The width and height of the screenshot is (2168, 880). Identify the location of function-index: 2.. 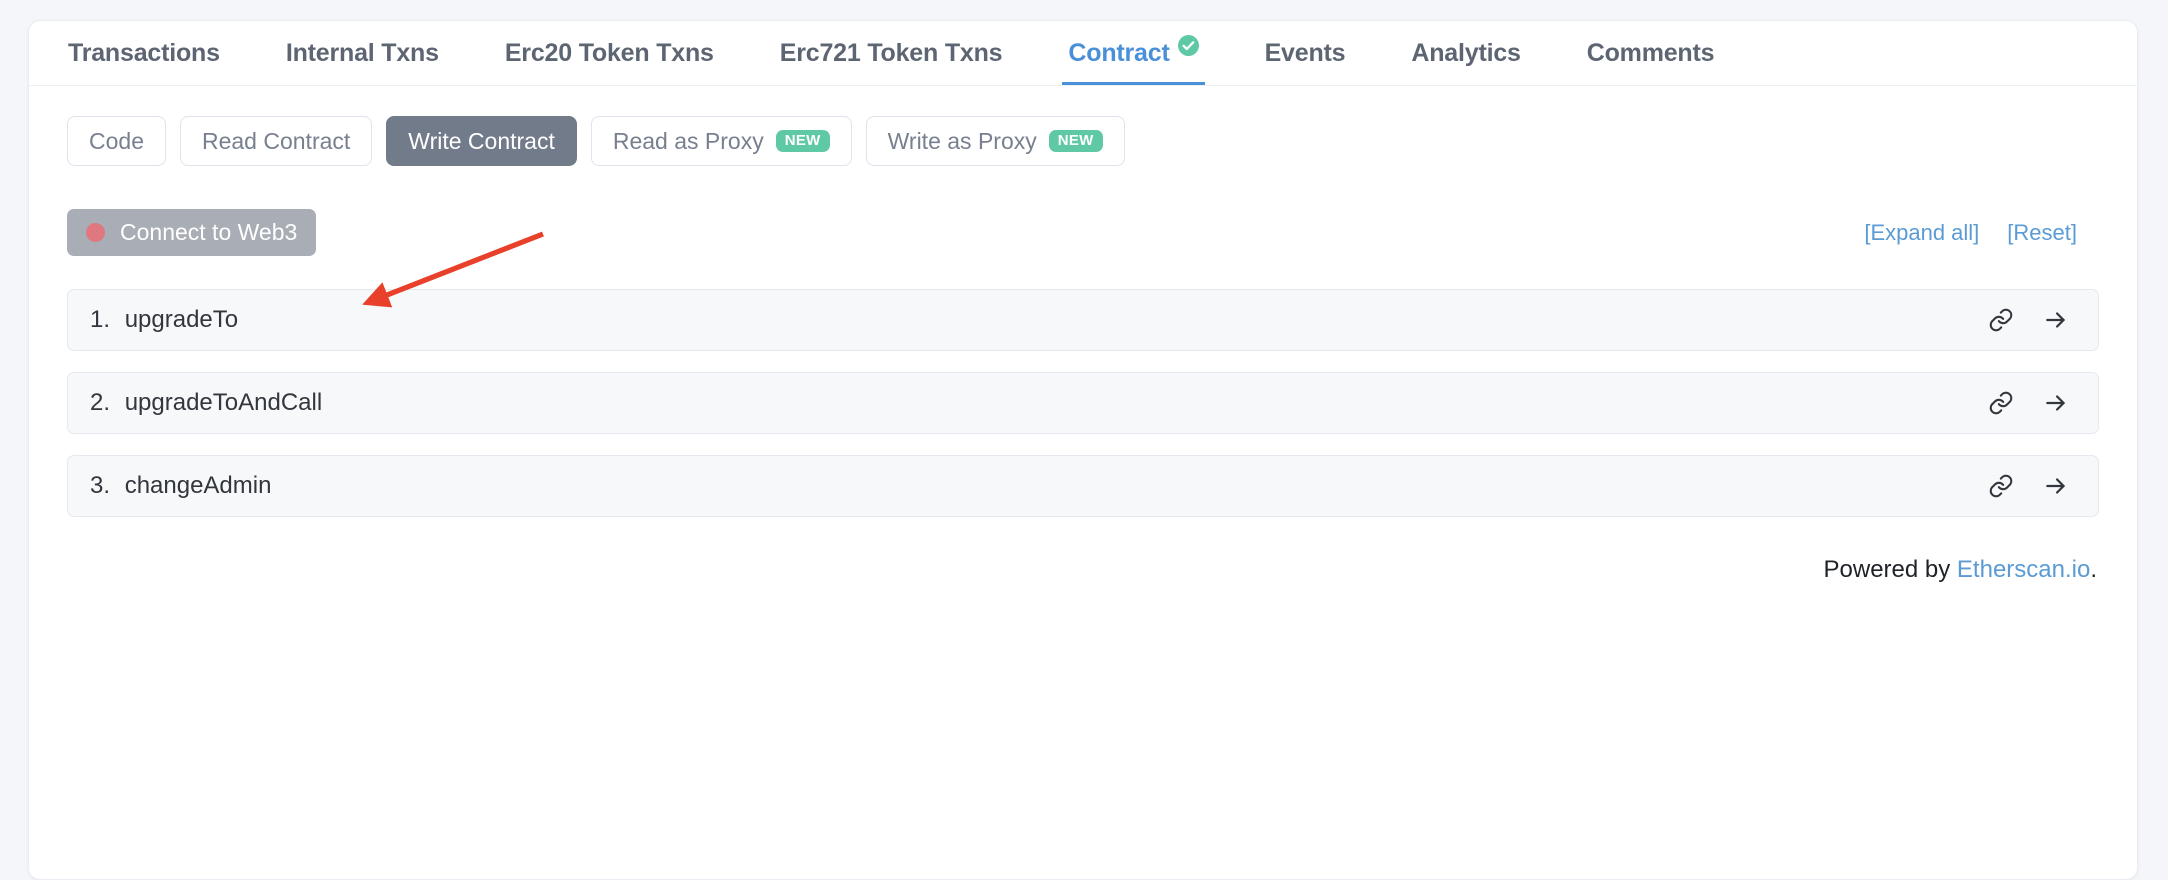
(100, 402).